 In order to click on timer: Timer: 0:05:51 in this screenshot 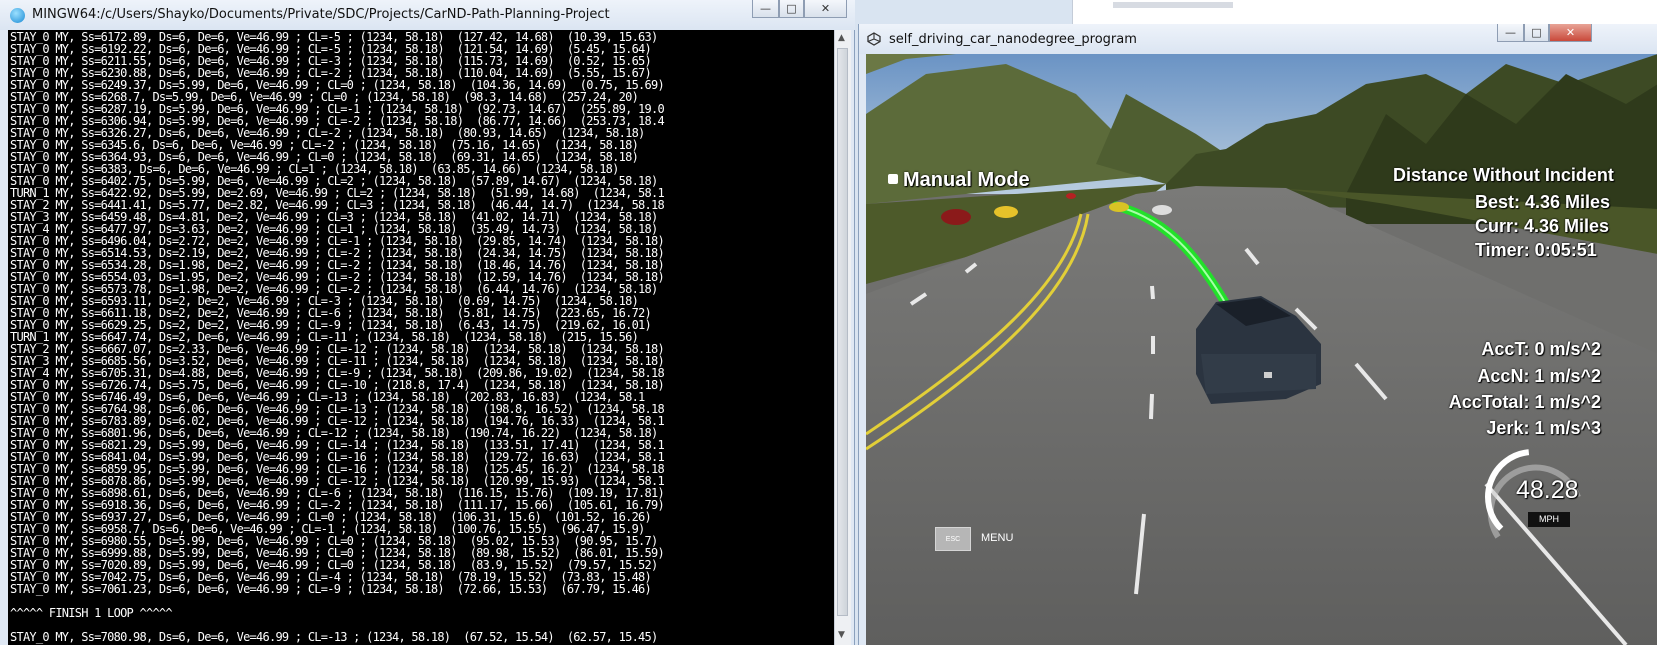, I will do `click(1536, 250)`.